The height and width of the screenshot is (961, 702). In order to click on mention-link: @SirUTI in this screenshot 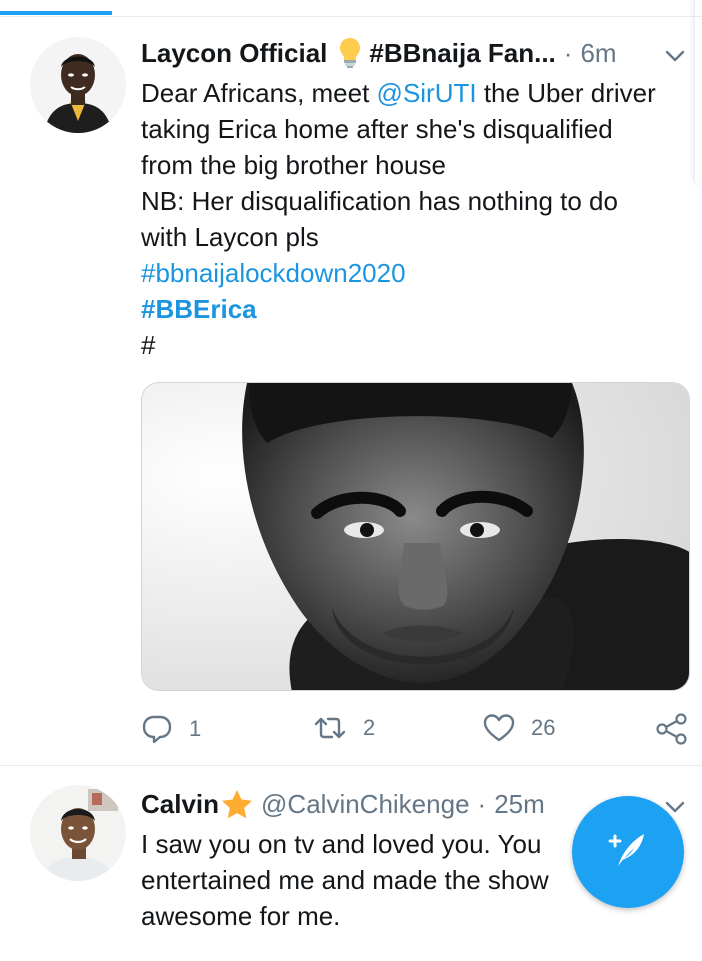, I will do `click(427, 93)`.